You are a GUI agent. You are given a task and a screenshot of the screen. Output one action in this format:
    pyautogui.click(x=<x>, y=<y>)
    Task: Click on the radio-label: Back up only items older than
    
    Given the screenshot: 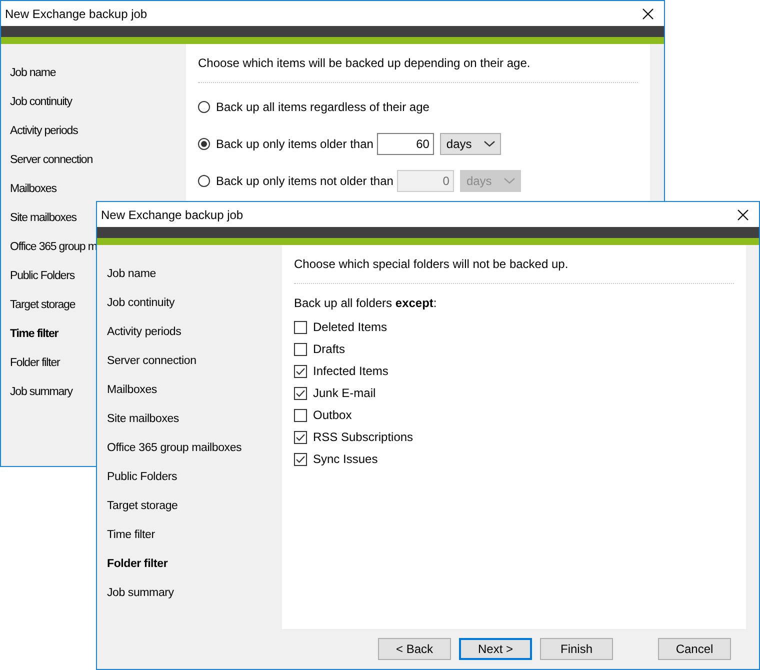 What is the action you would take?
    pyautogui.click(x=295, y=143)
    